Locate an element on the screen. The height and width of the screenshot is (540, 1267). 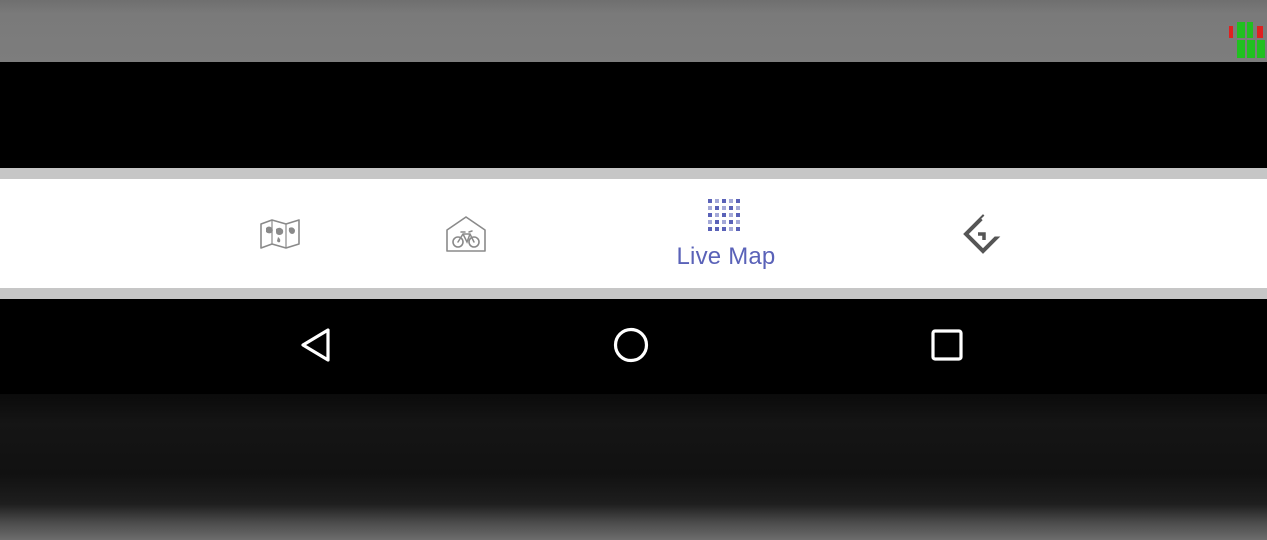
recents-square-icon is located at coordinates (947, 347).